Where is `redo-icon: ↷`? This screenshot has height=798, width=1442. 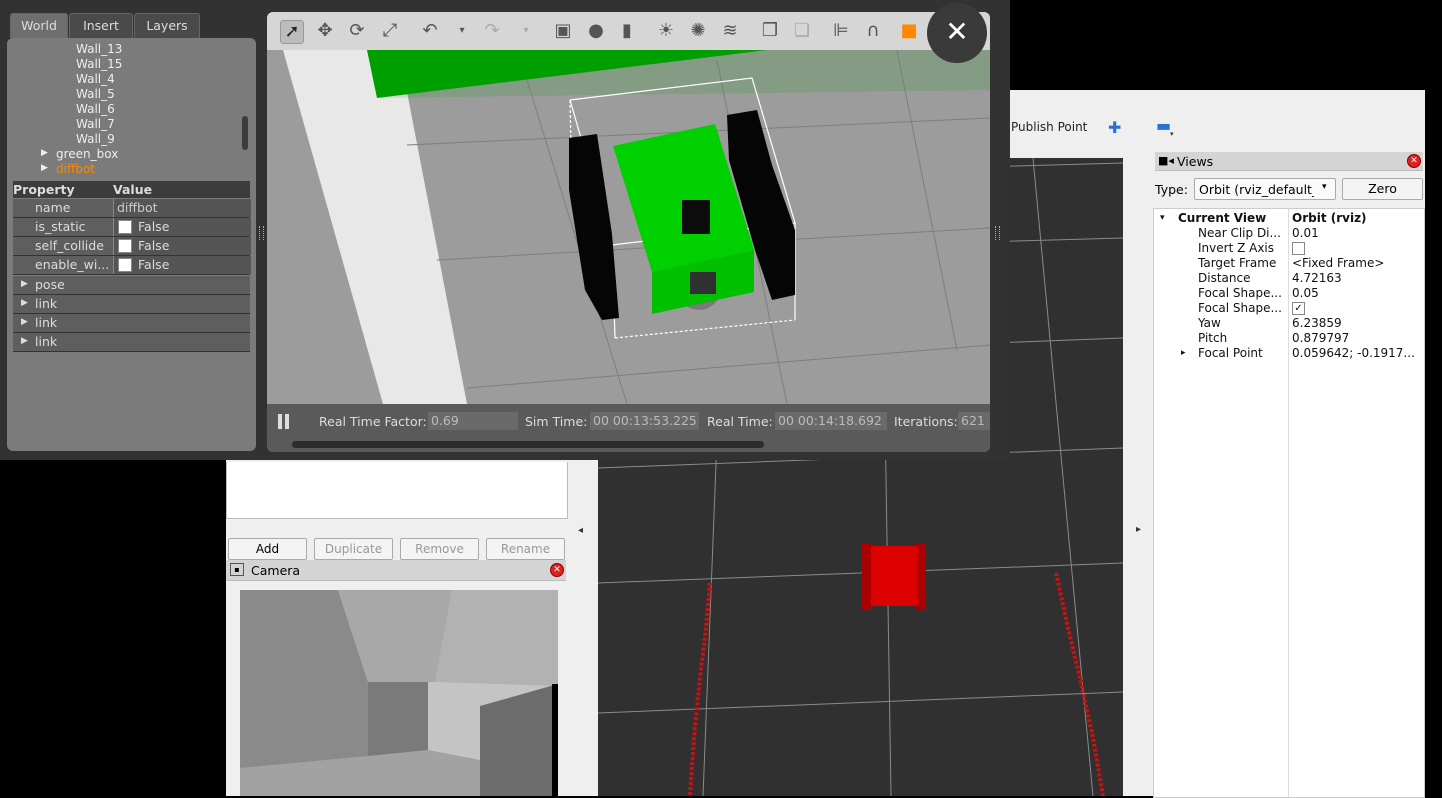
redo-icon: ↷ is located at coordinates (492, 31).